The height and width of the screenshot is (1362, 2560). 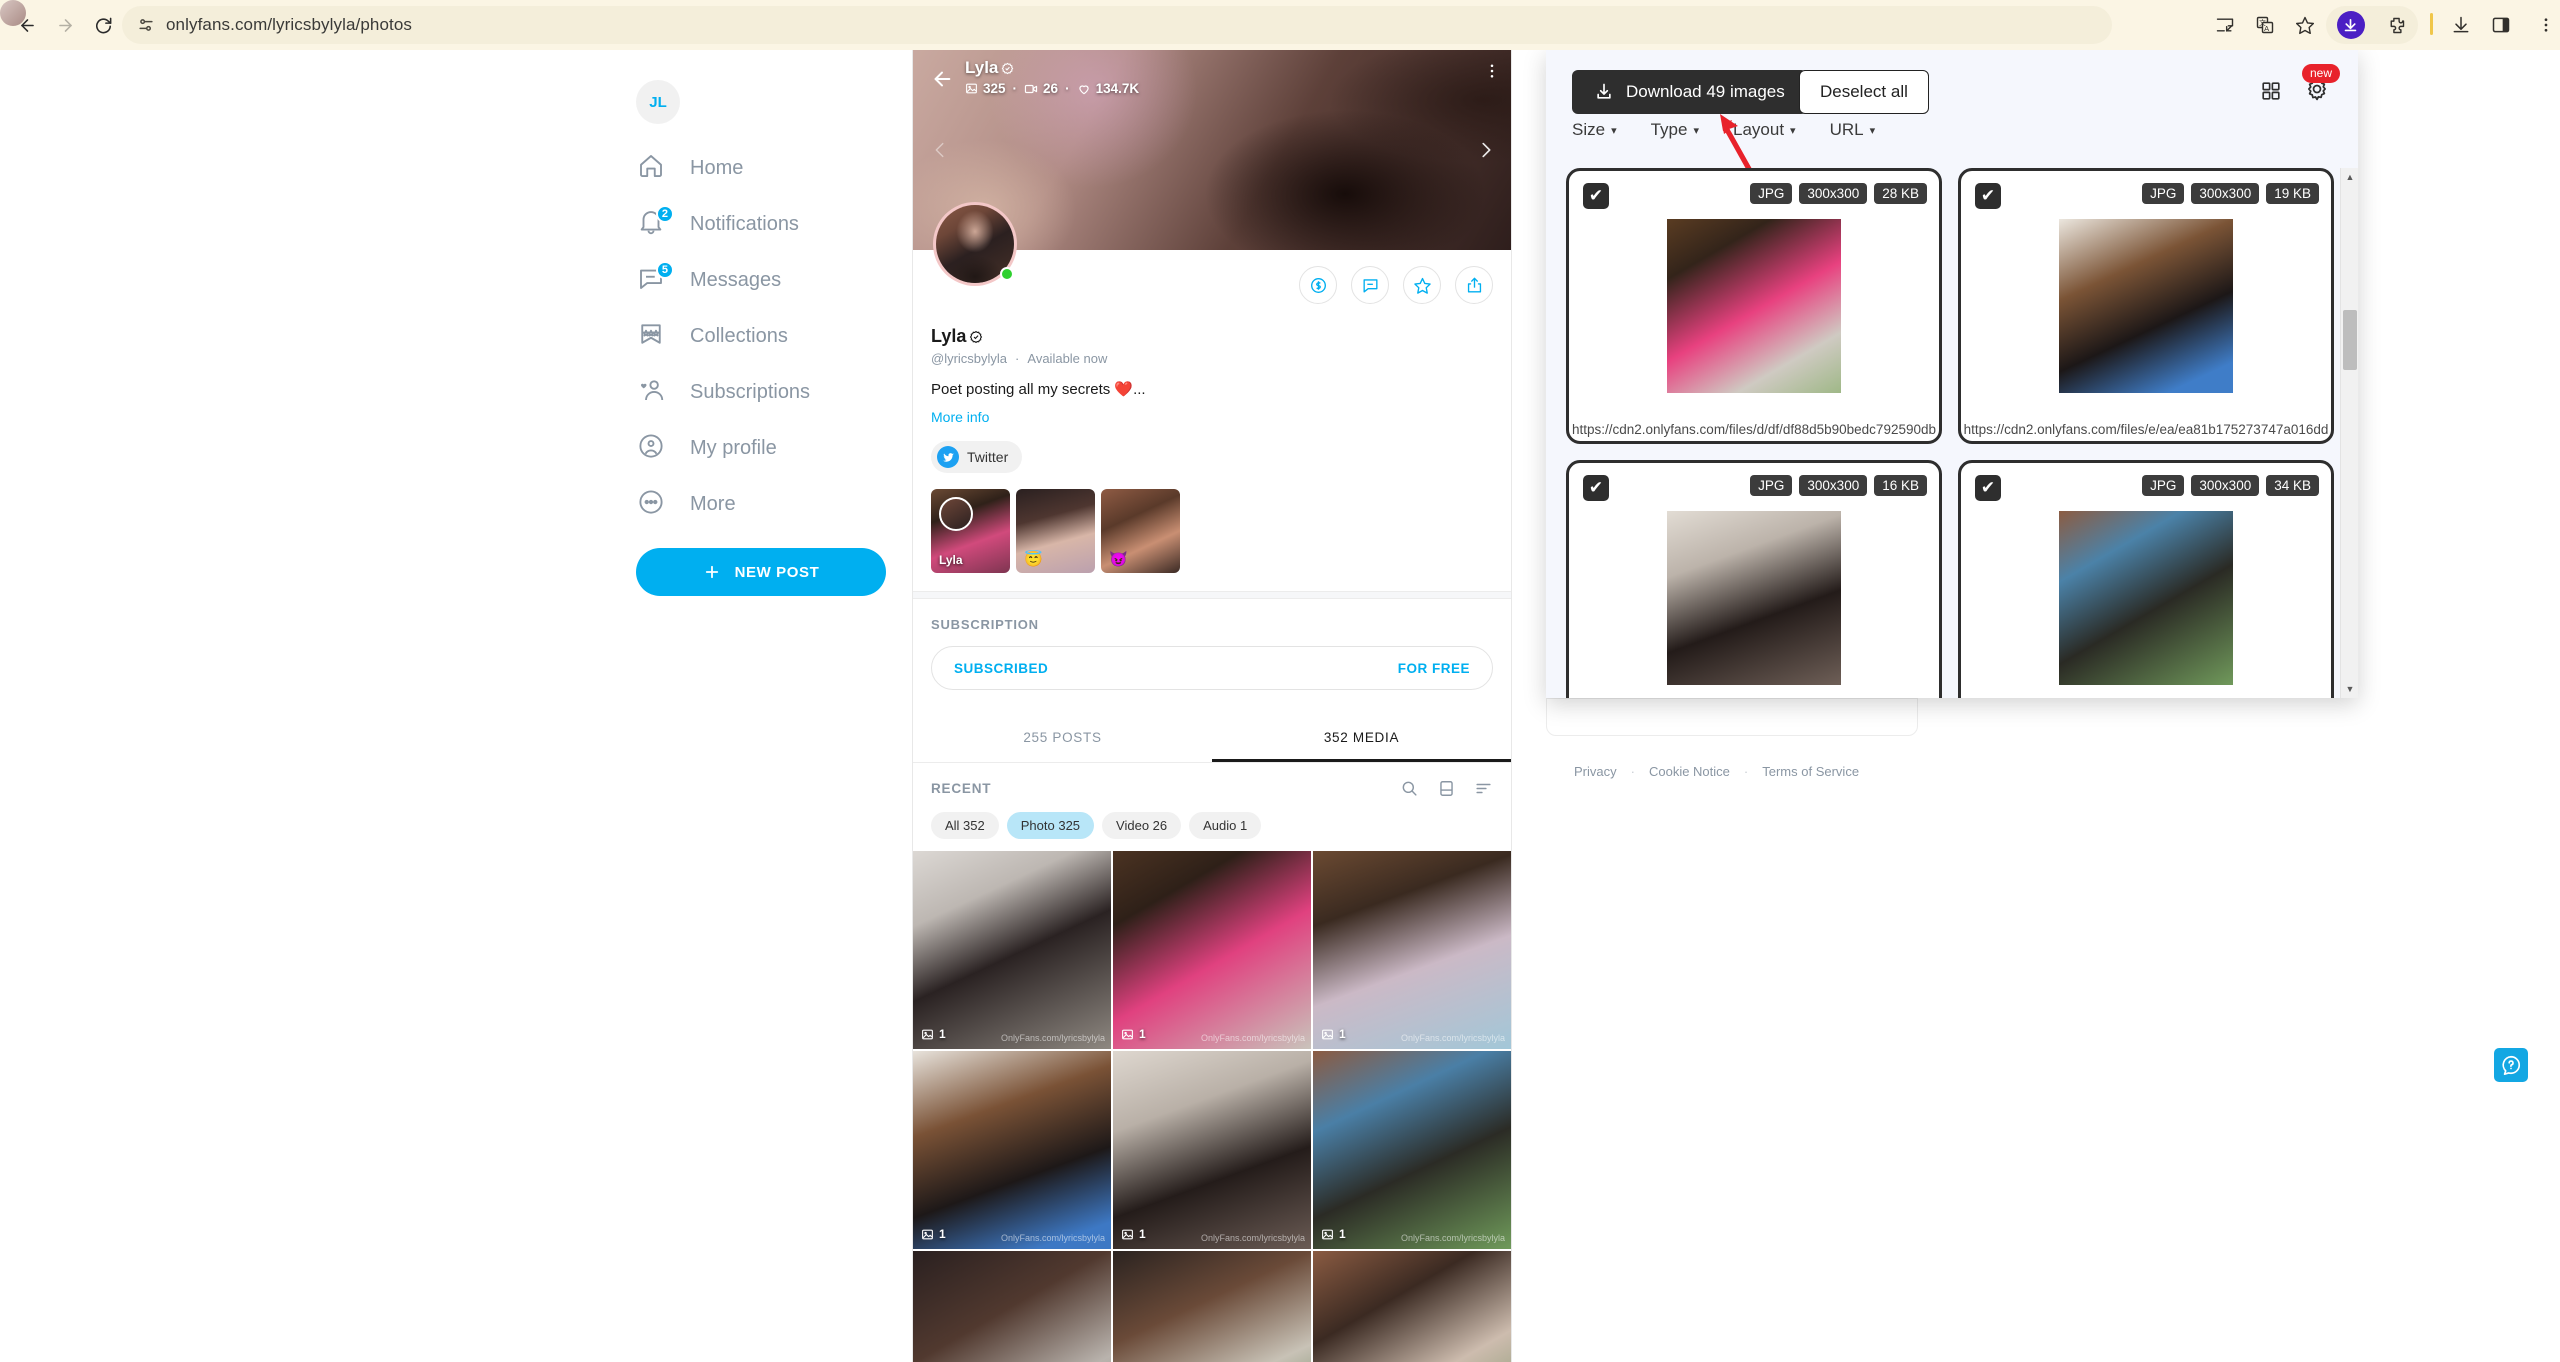 I want to click on subscription-button: SUBSCRIBED FOR FREE, so click(x=1212, y=668).